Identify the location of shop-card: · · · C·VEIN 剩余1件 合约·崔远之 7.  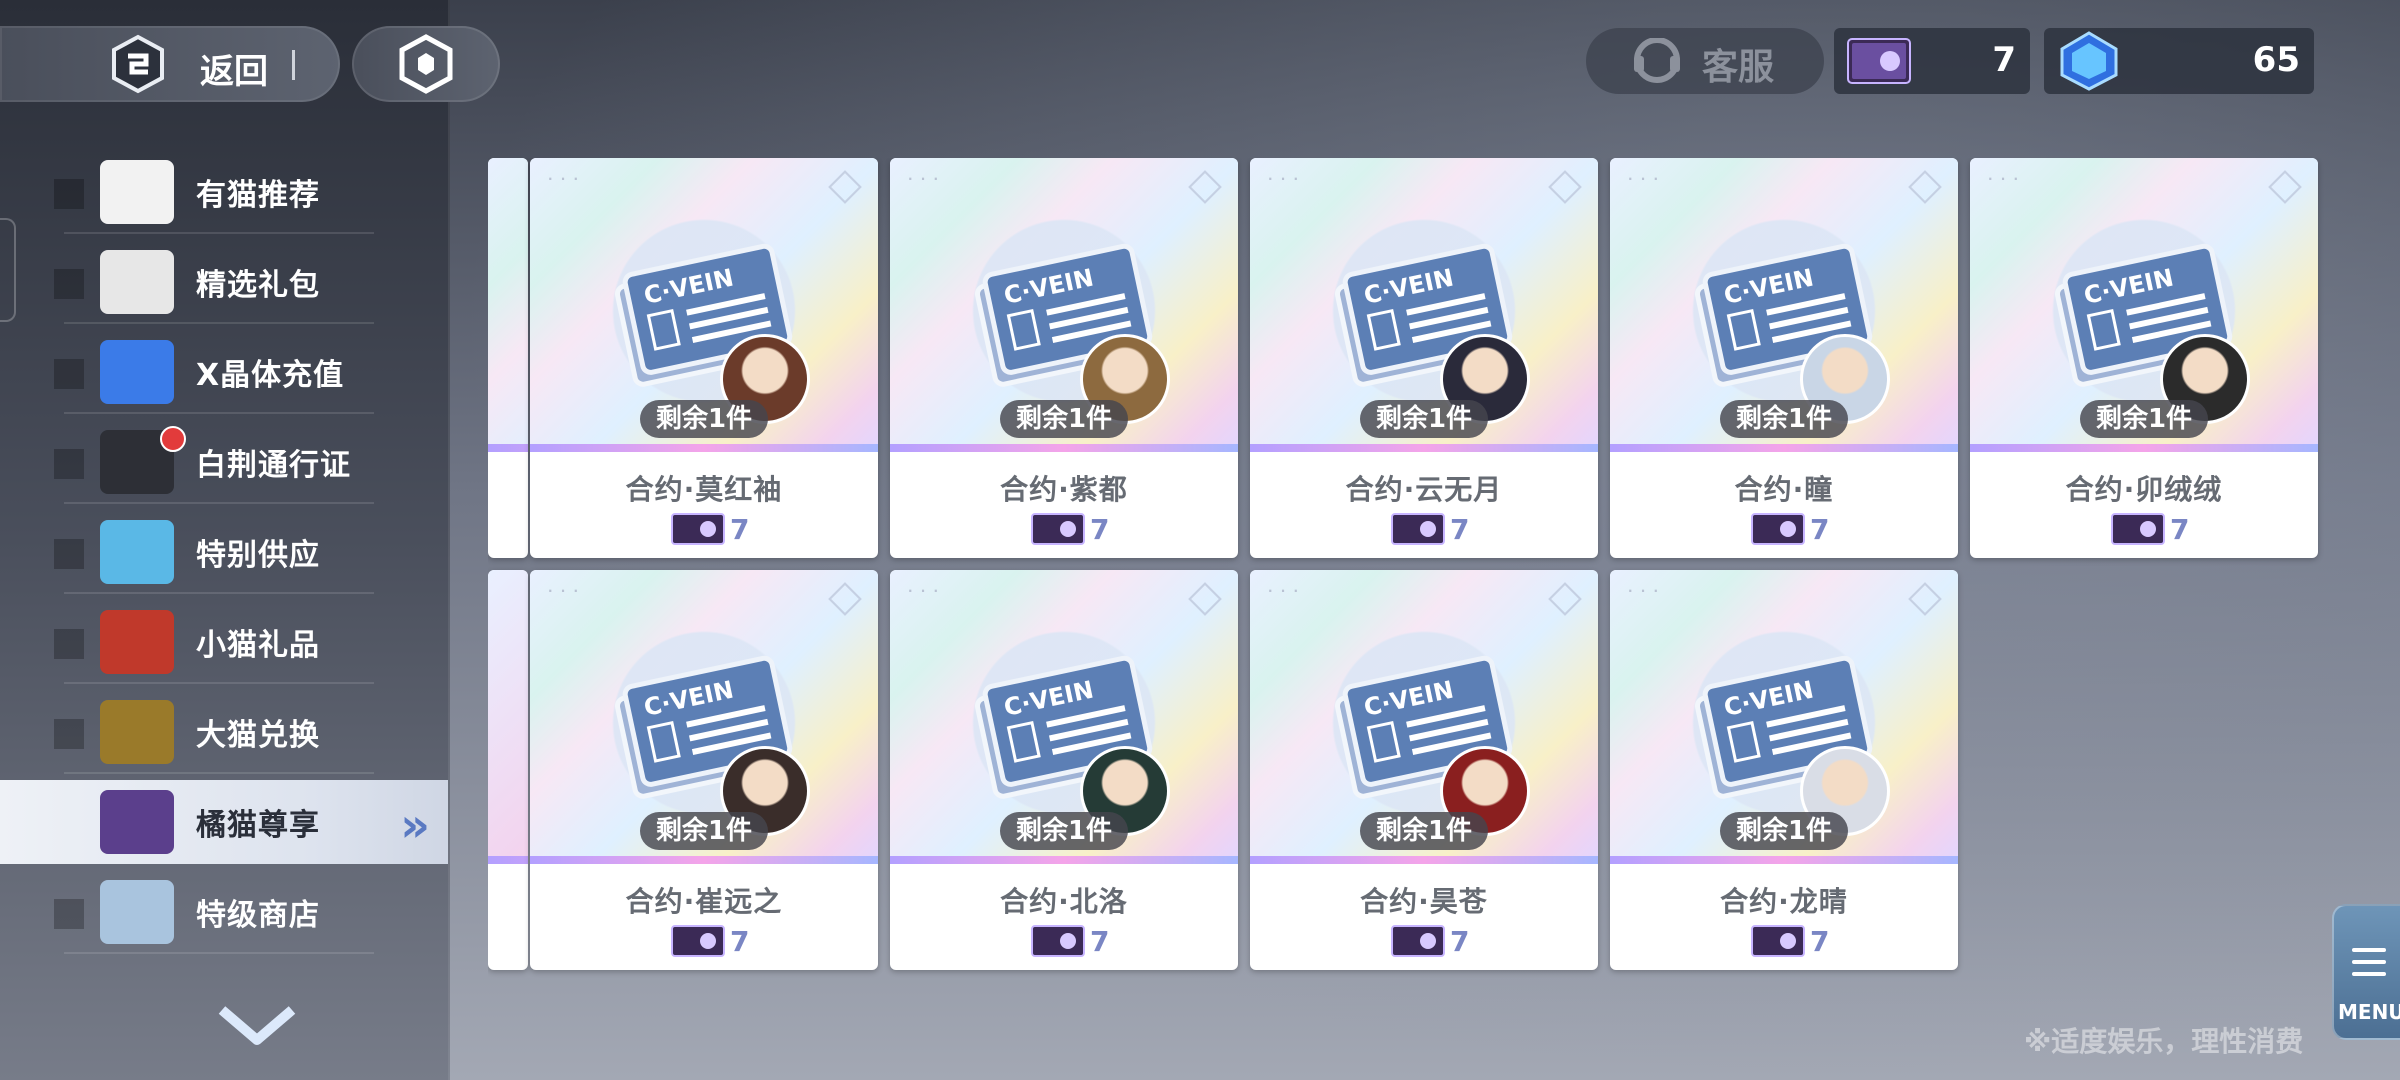
(704, 770).